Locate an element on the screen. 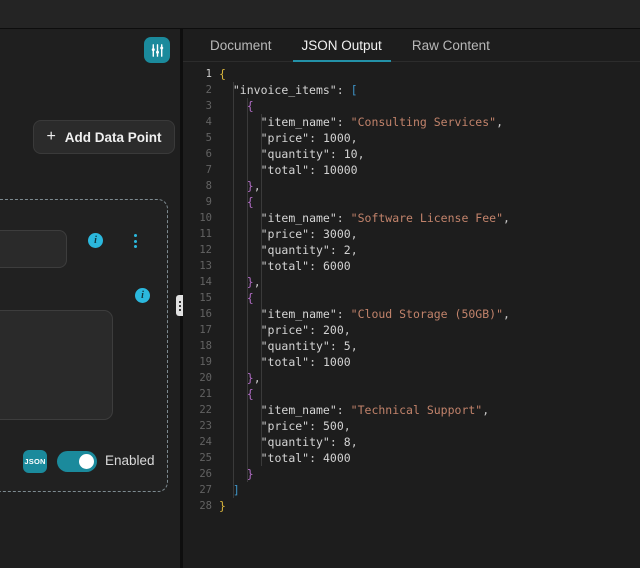 The image size is (640, 568). line-number: 28 is located at coordinates (205, 506).